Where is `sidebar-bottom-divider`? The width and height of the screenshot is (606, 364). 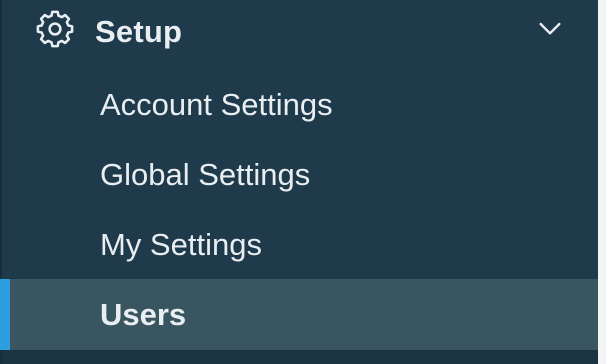
sidebar-bottom-divider is located at coordinates (300, 357).